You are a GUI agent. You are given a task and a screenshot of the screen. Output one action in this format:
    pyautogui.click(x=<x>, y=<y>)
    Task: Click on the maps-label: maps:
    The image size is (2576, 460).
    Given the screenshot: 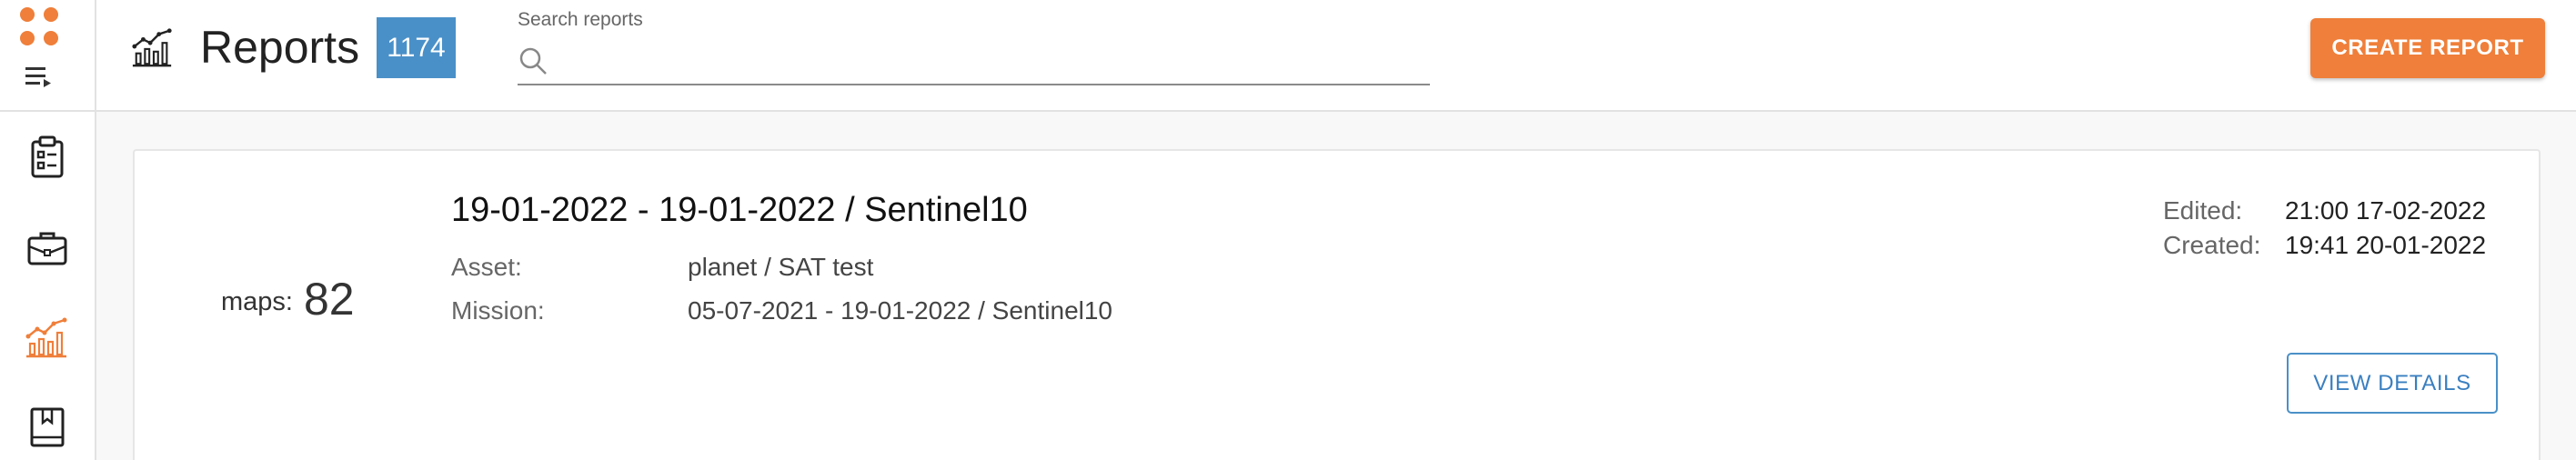 What is the action you would take?
    pyautogui.click(x=257, y=301)
    